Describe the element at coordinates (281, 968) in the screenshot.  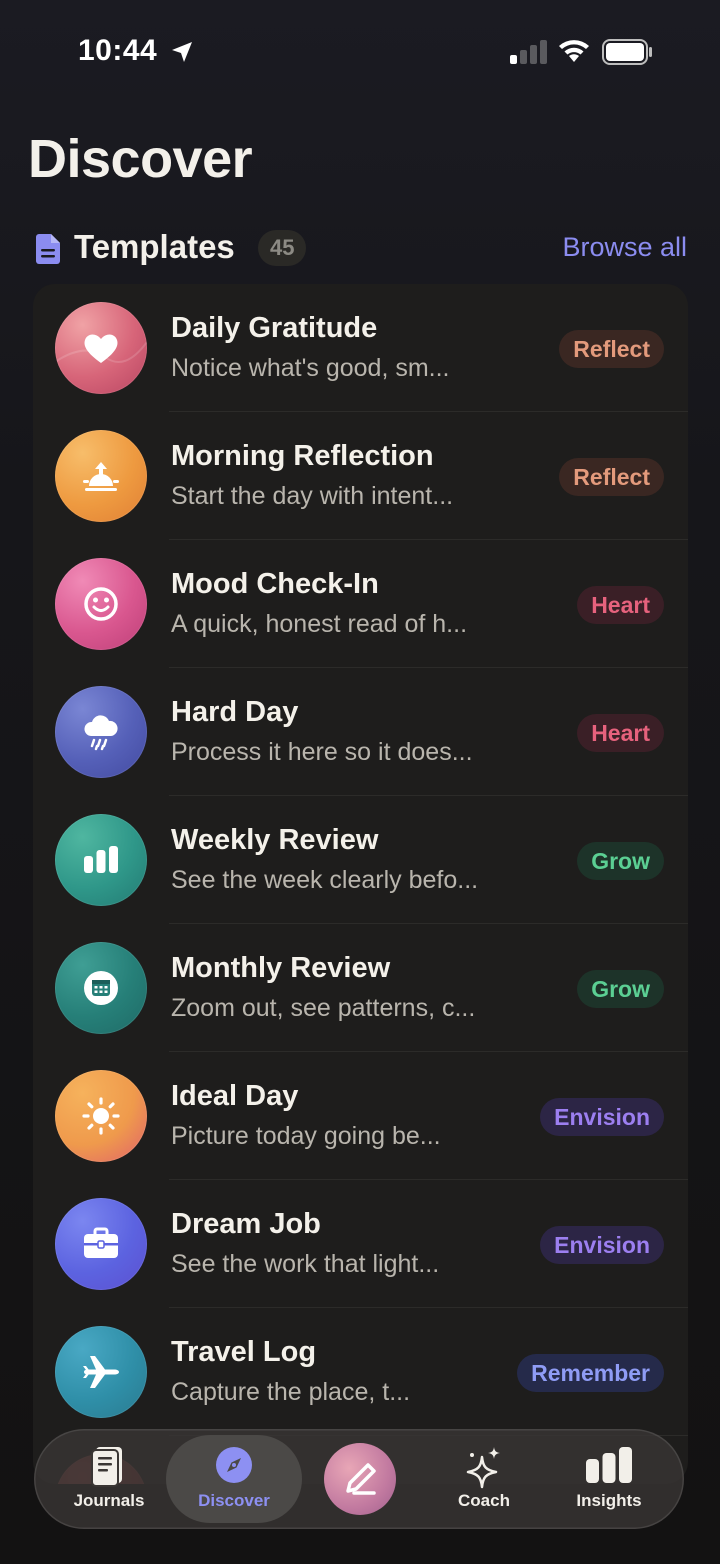
I see `template-title: Monthly Review` at that location.